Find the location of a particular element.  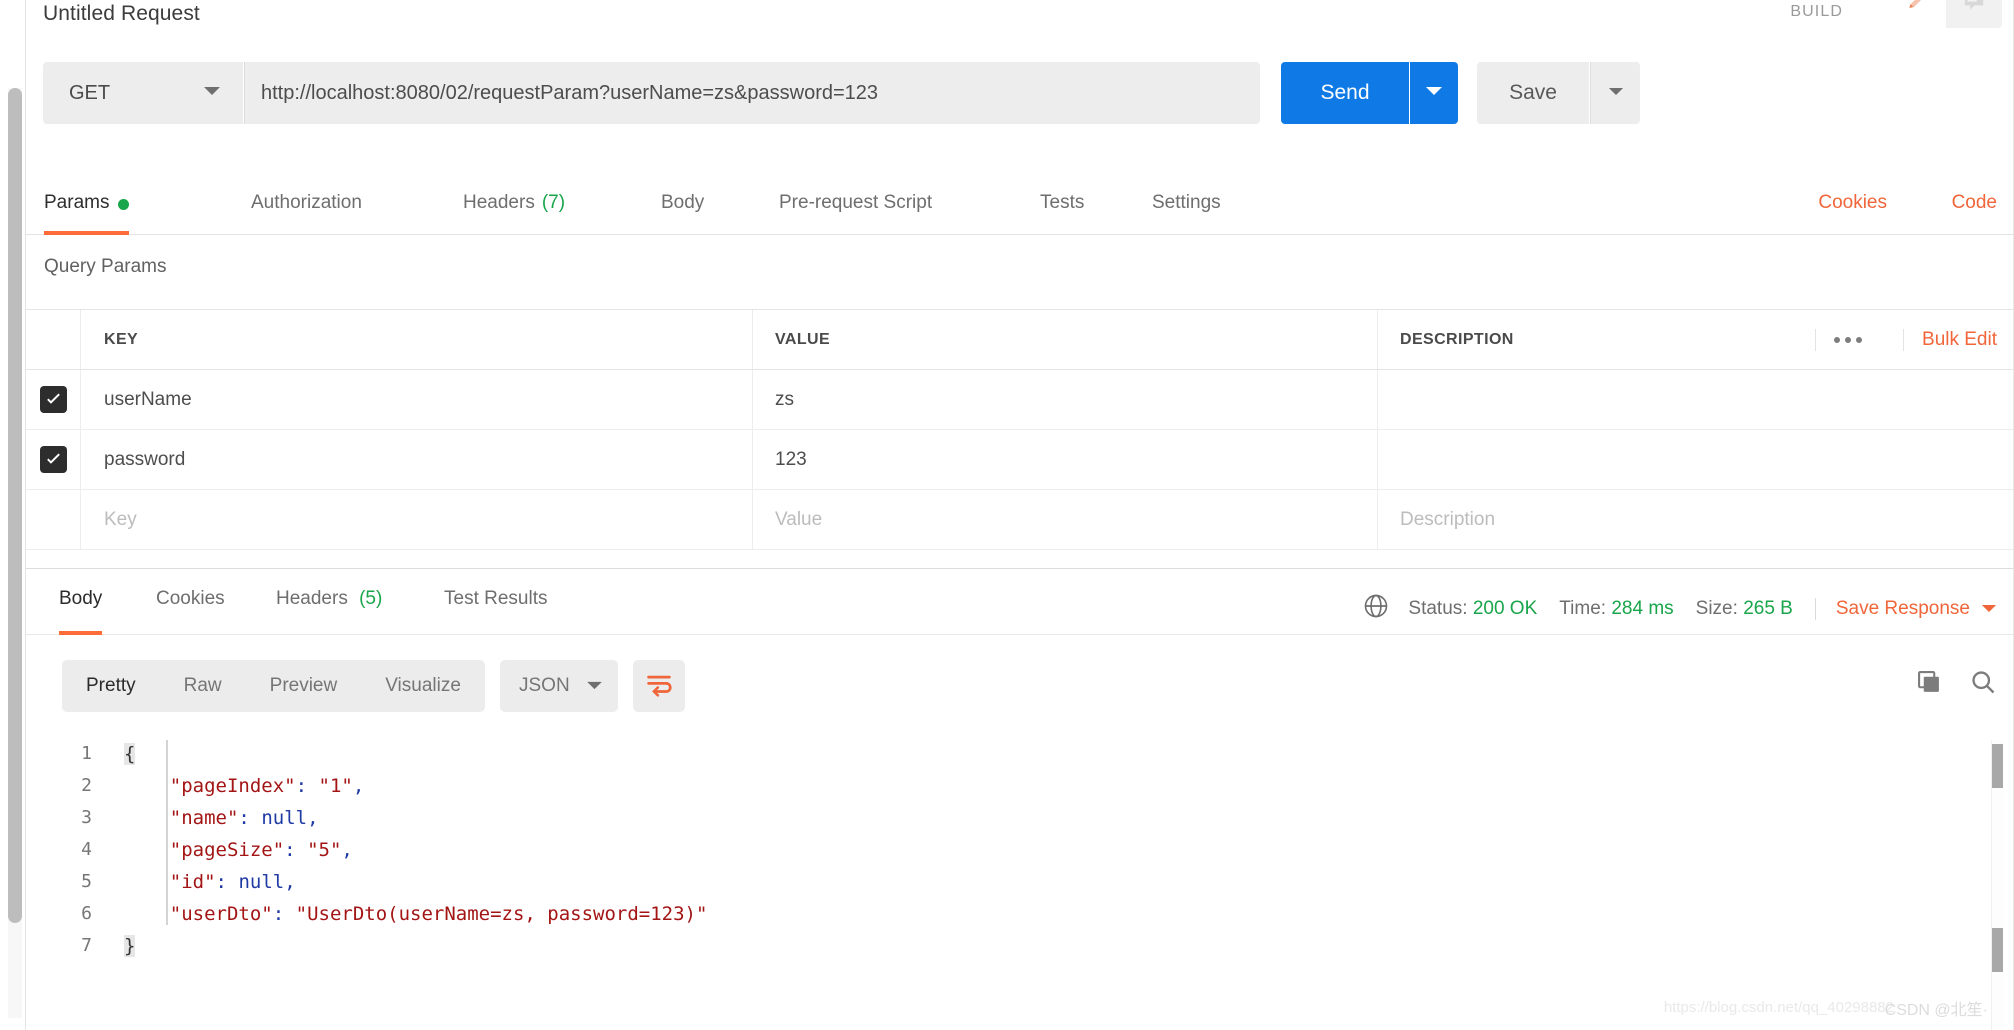

response-tab-body: Body is located at coordinates (81, 607).